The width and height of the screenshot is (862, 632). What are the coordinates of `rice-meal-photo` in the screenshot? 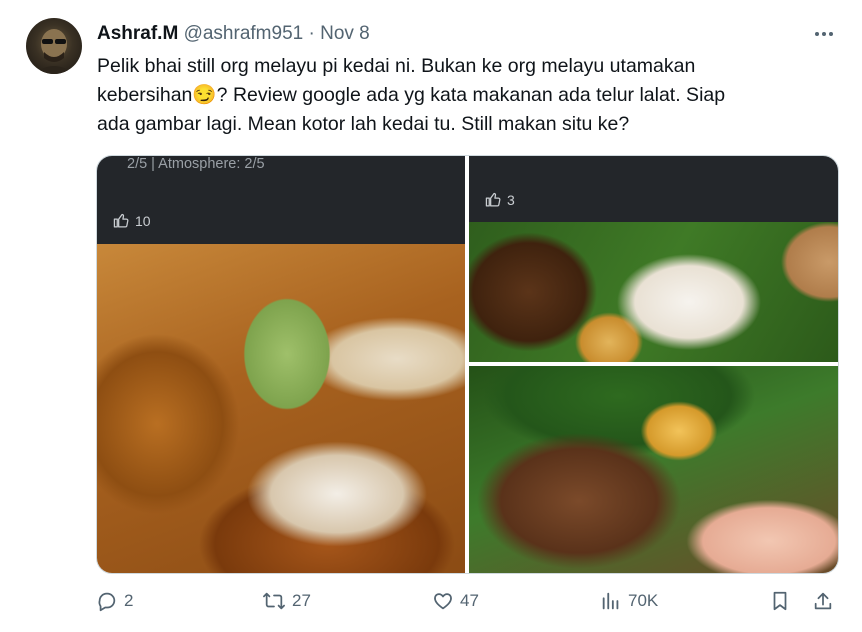 It's located at (653, 292).